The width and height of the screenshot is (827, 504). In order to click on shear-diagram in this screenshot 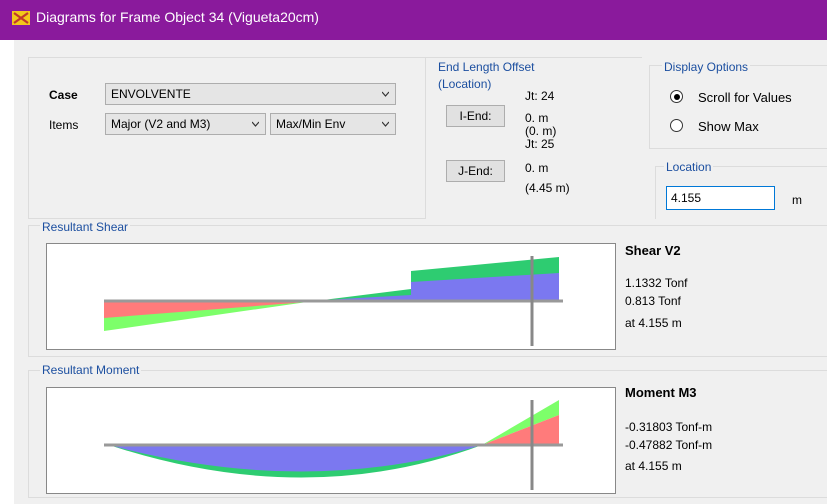, I will do `click(331, 296)`.